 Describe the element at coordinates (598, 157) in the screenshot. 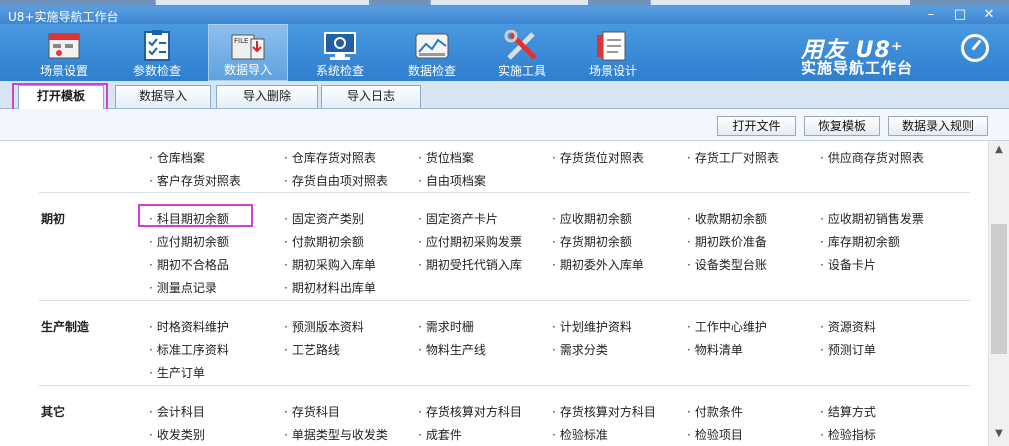

I see `template-item: 存货货位对照表` at that location.